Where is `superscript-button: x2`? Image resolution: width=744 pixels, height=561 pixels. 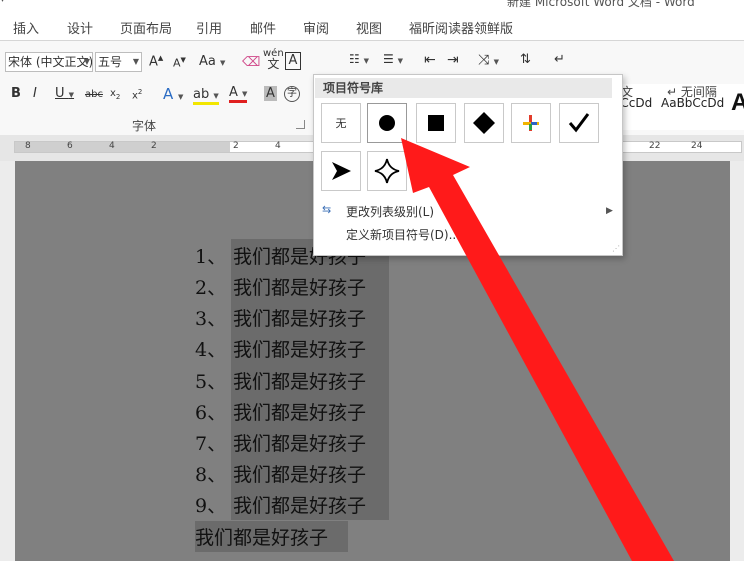 superscript-button: x2 is located at coordinates (137, 94).